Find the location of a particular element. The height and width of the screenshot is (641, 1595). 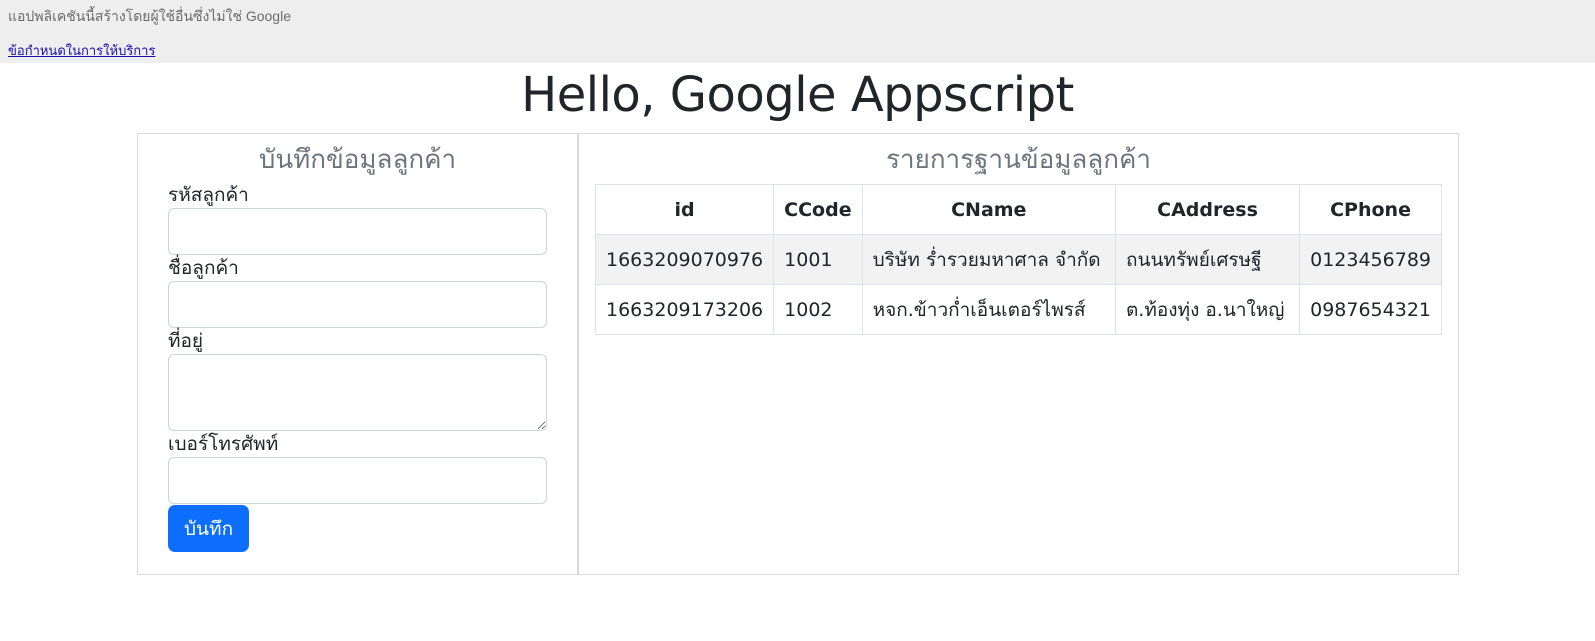

customer-code-input is located at coordinates (357, 231).